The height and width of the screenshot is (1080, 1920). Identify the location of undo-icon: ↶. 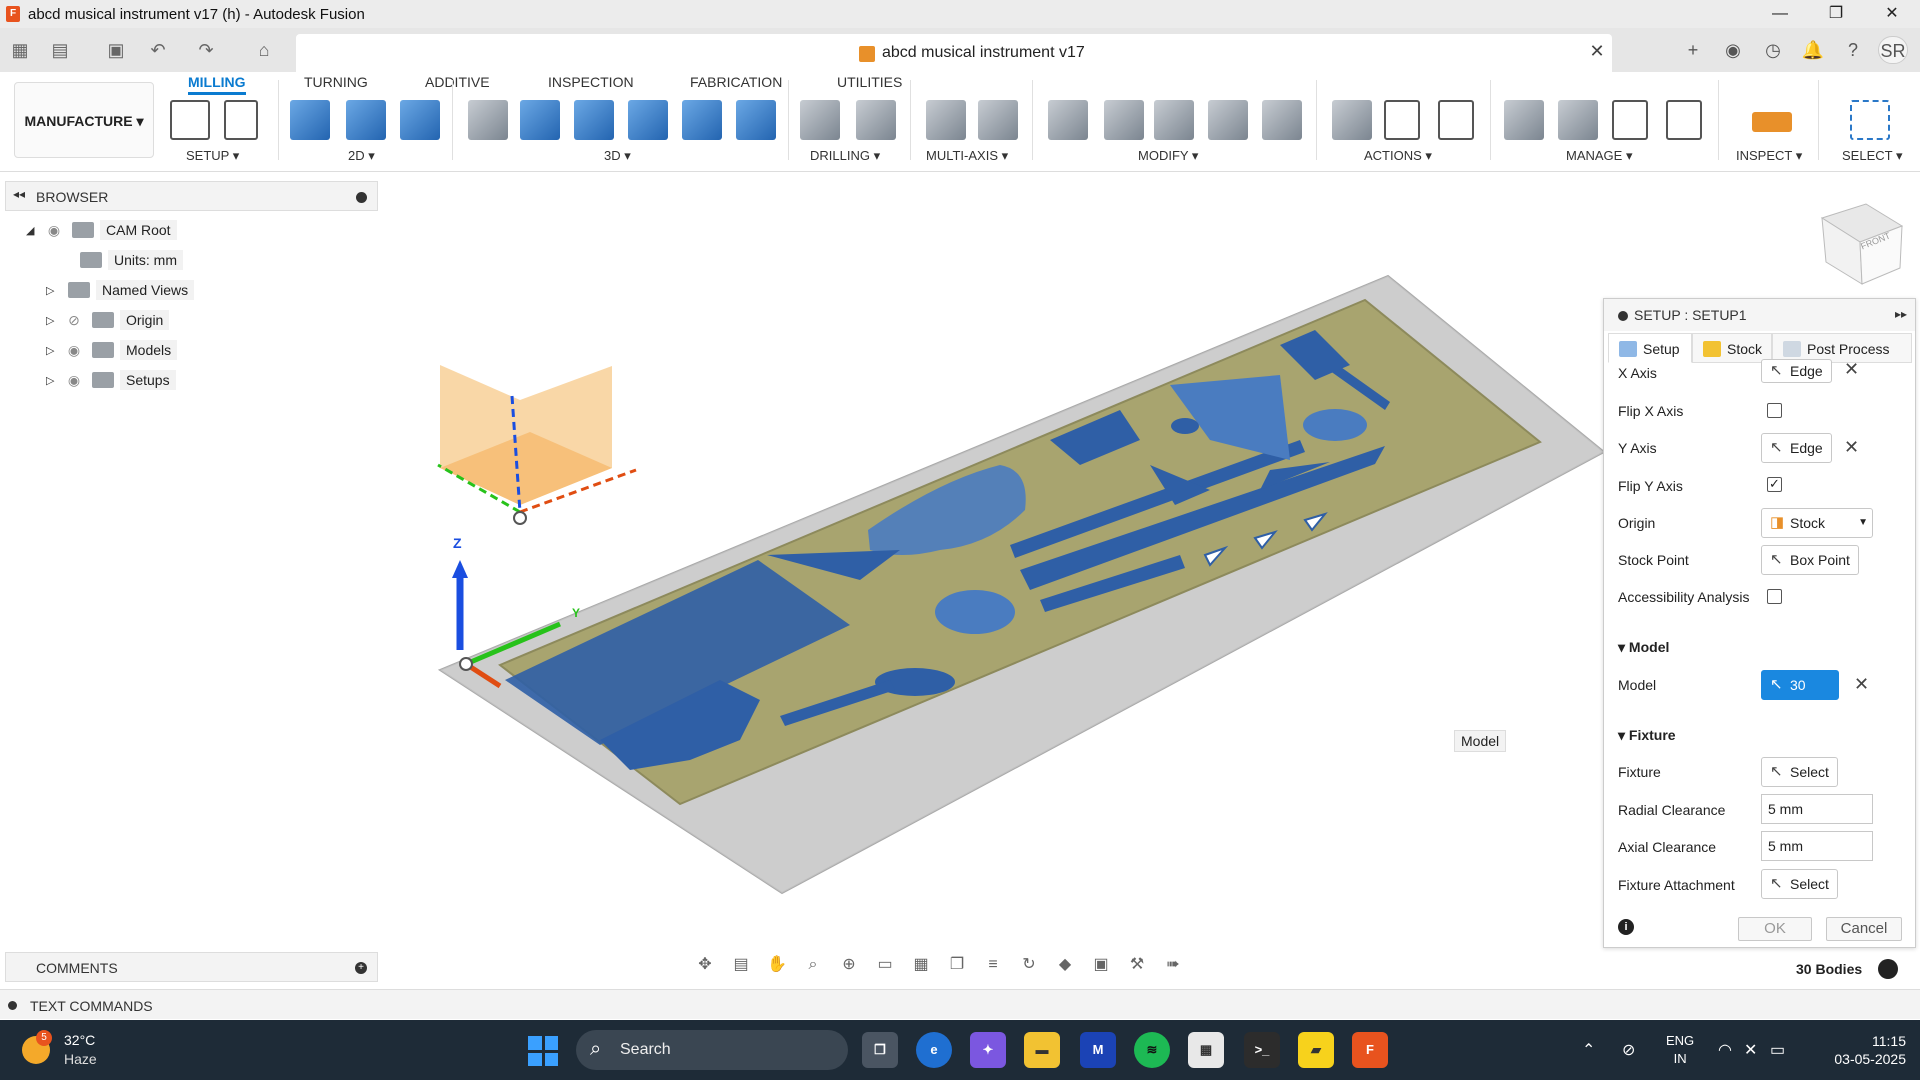
(158, 50).